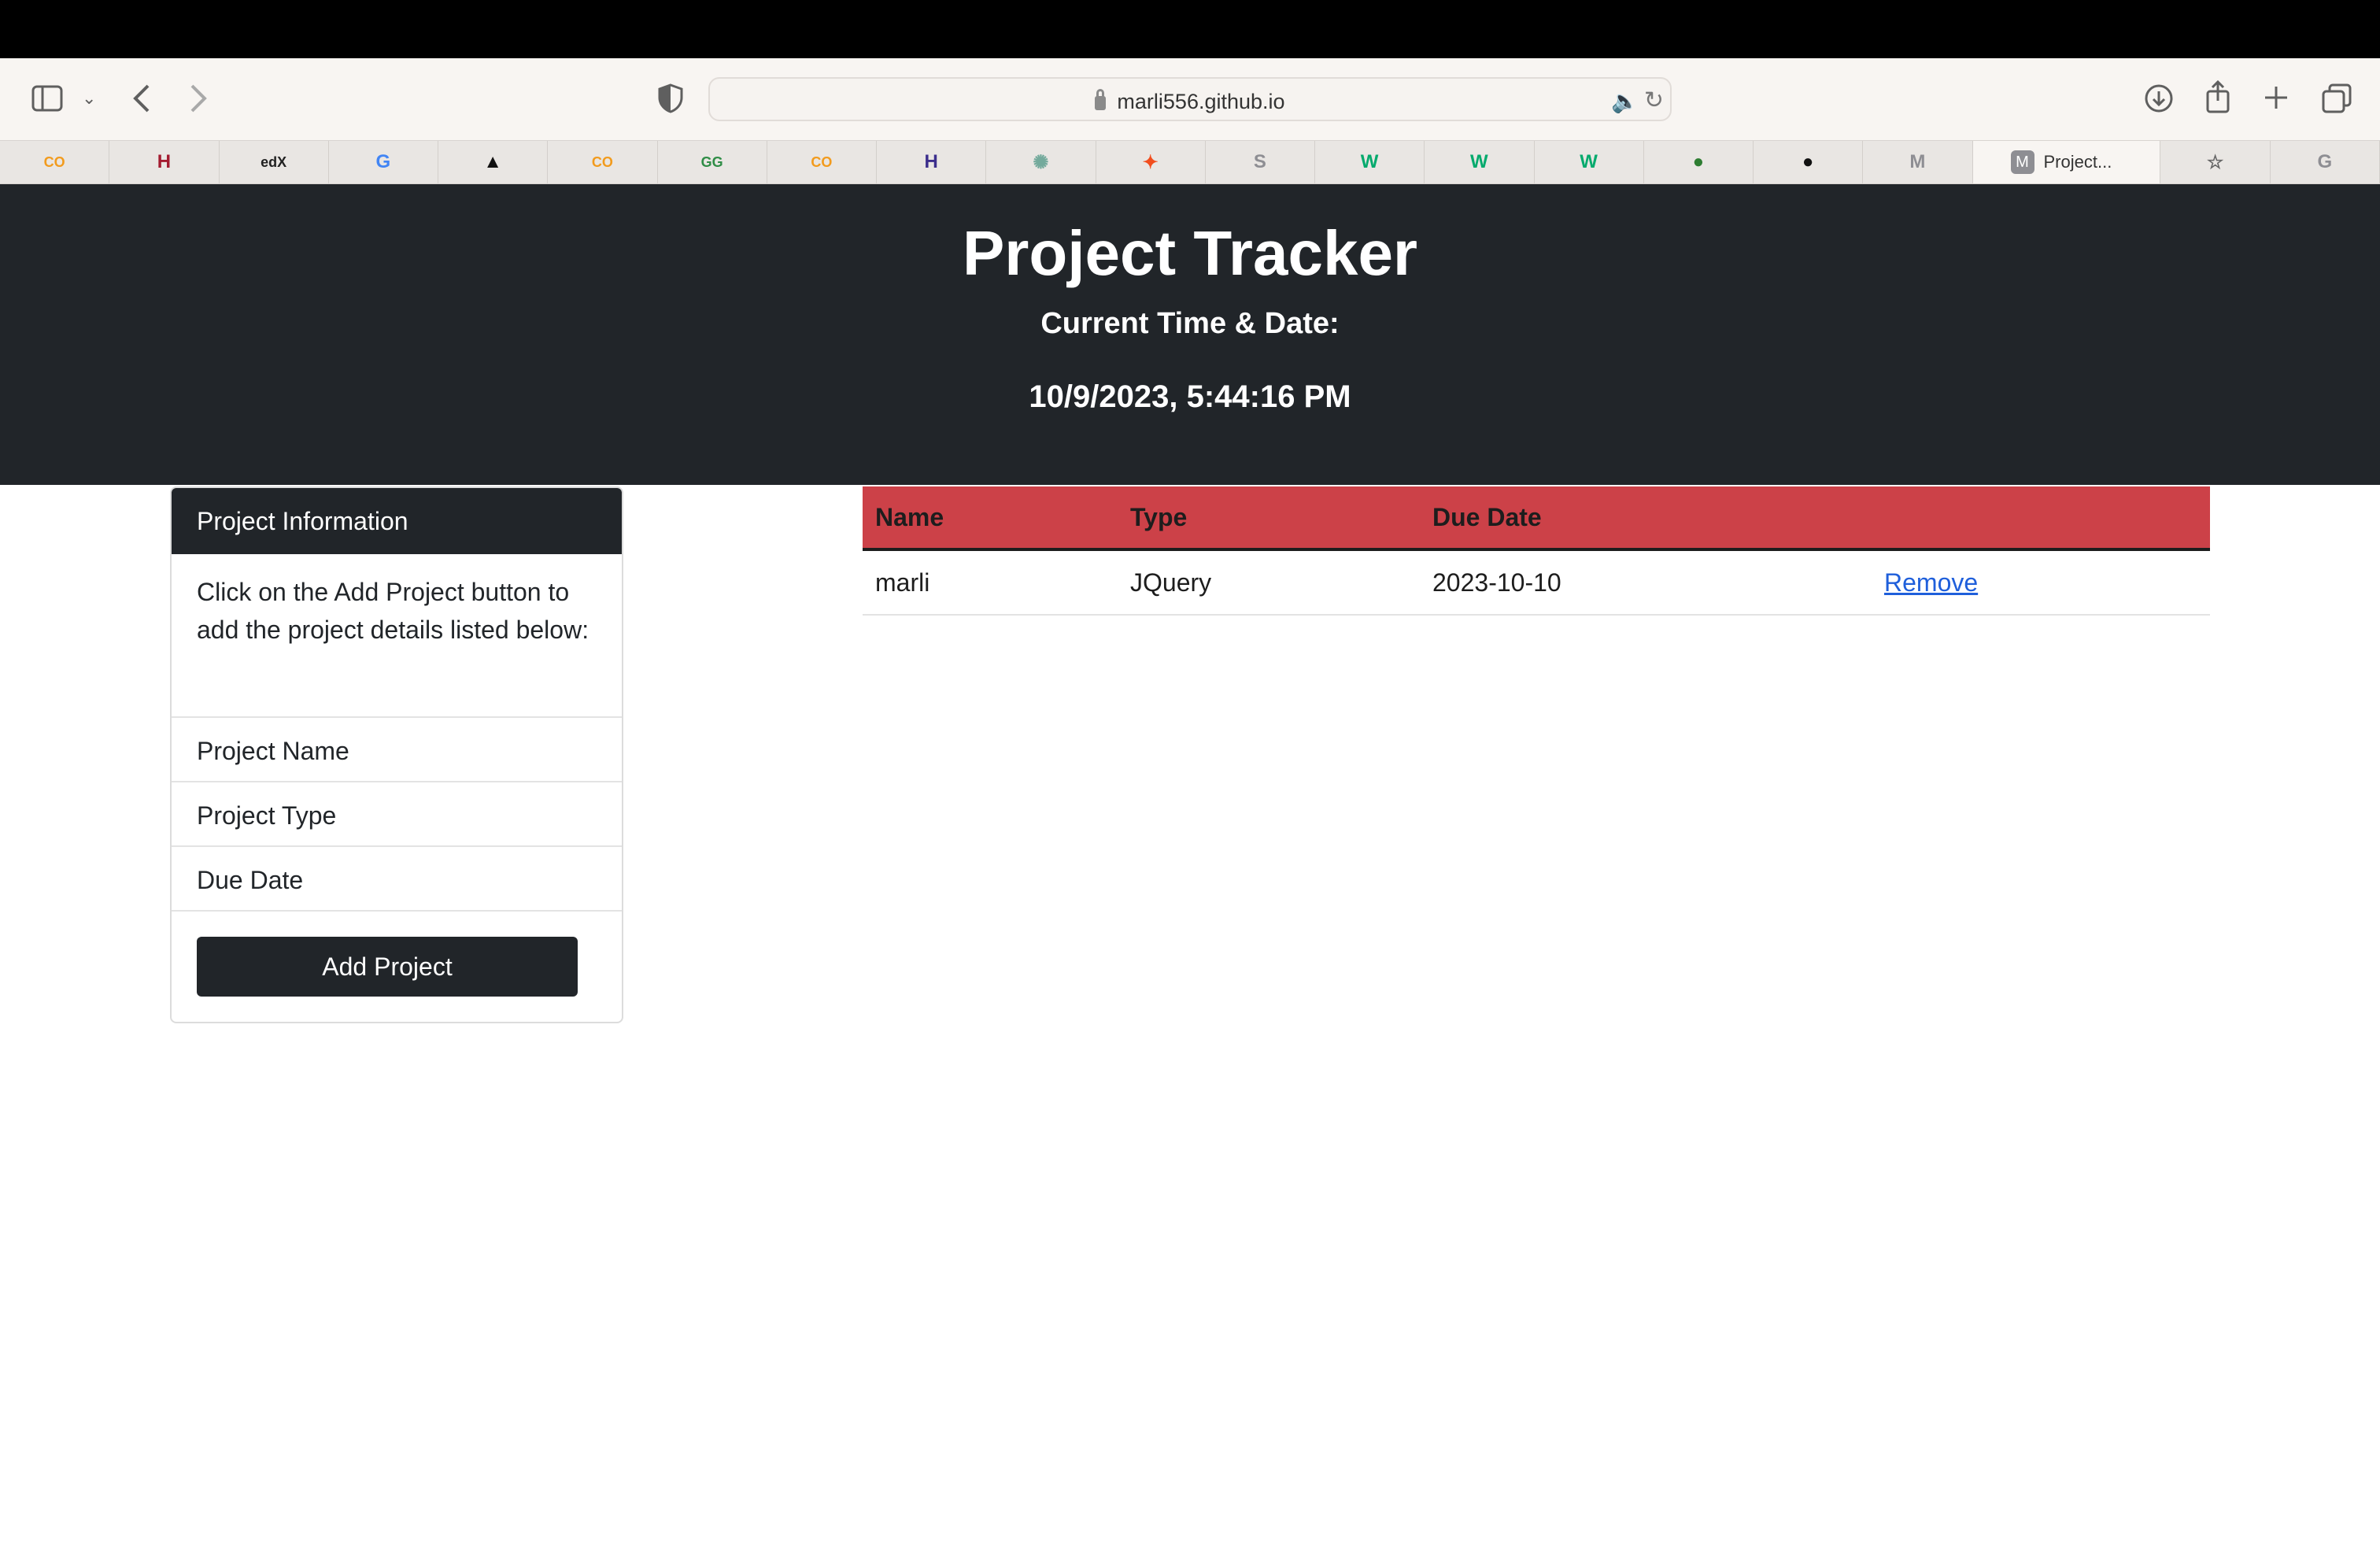 This screenshot has width=2380, height=1546. Describe the element at coordinates (1487, 516) in the screenshot. I see `column-header-due-date: Due Date` at that location.